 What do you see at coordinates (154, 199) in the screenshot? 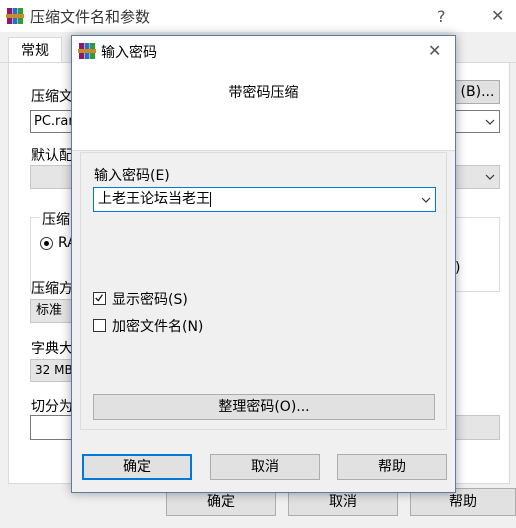
I see `password-value: 上老王论坛当老王` at bounding box center [154, 199].